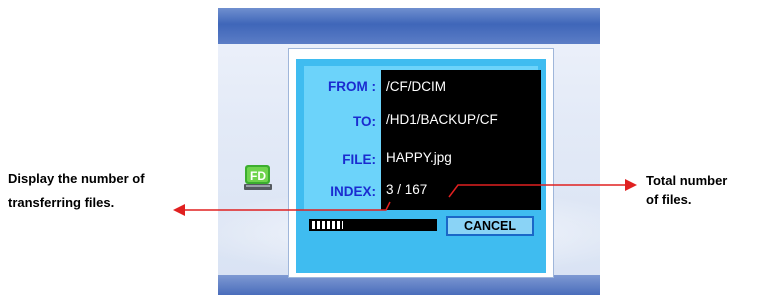 The height and width of the screenshot is (295, 763). I want to click on callout-arrows, so click(405, 197).